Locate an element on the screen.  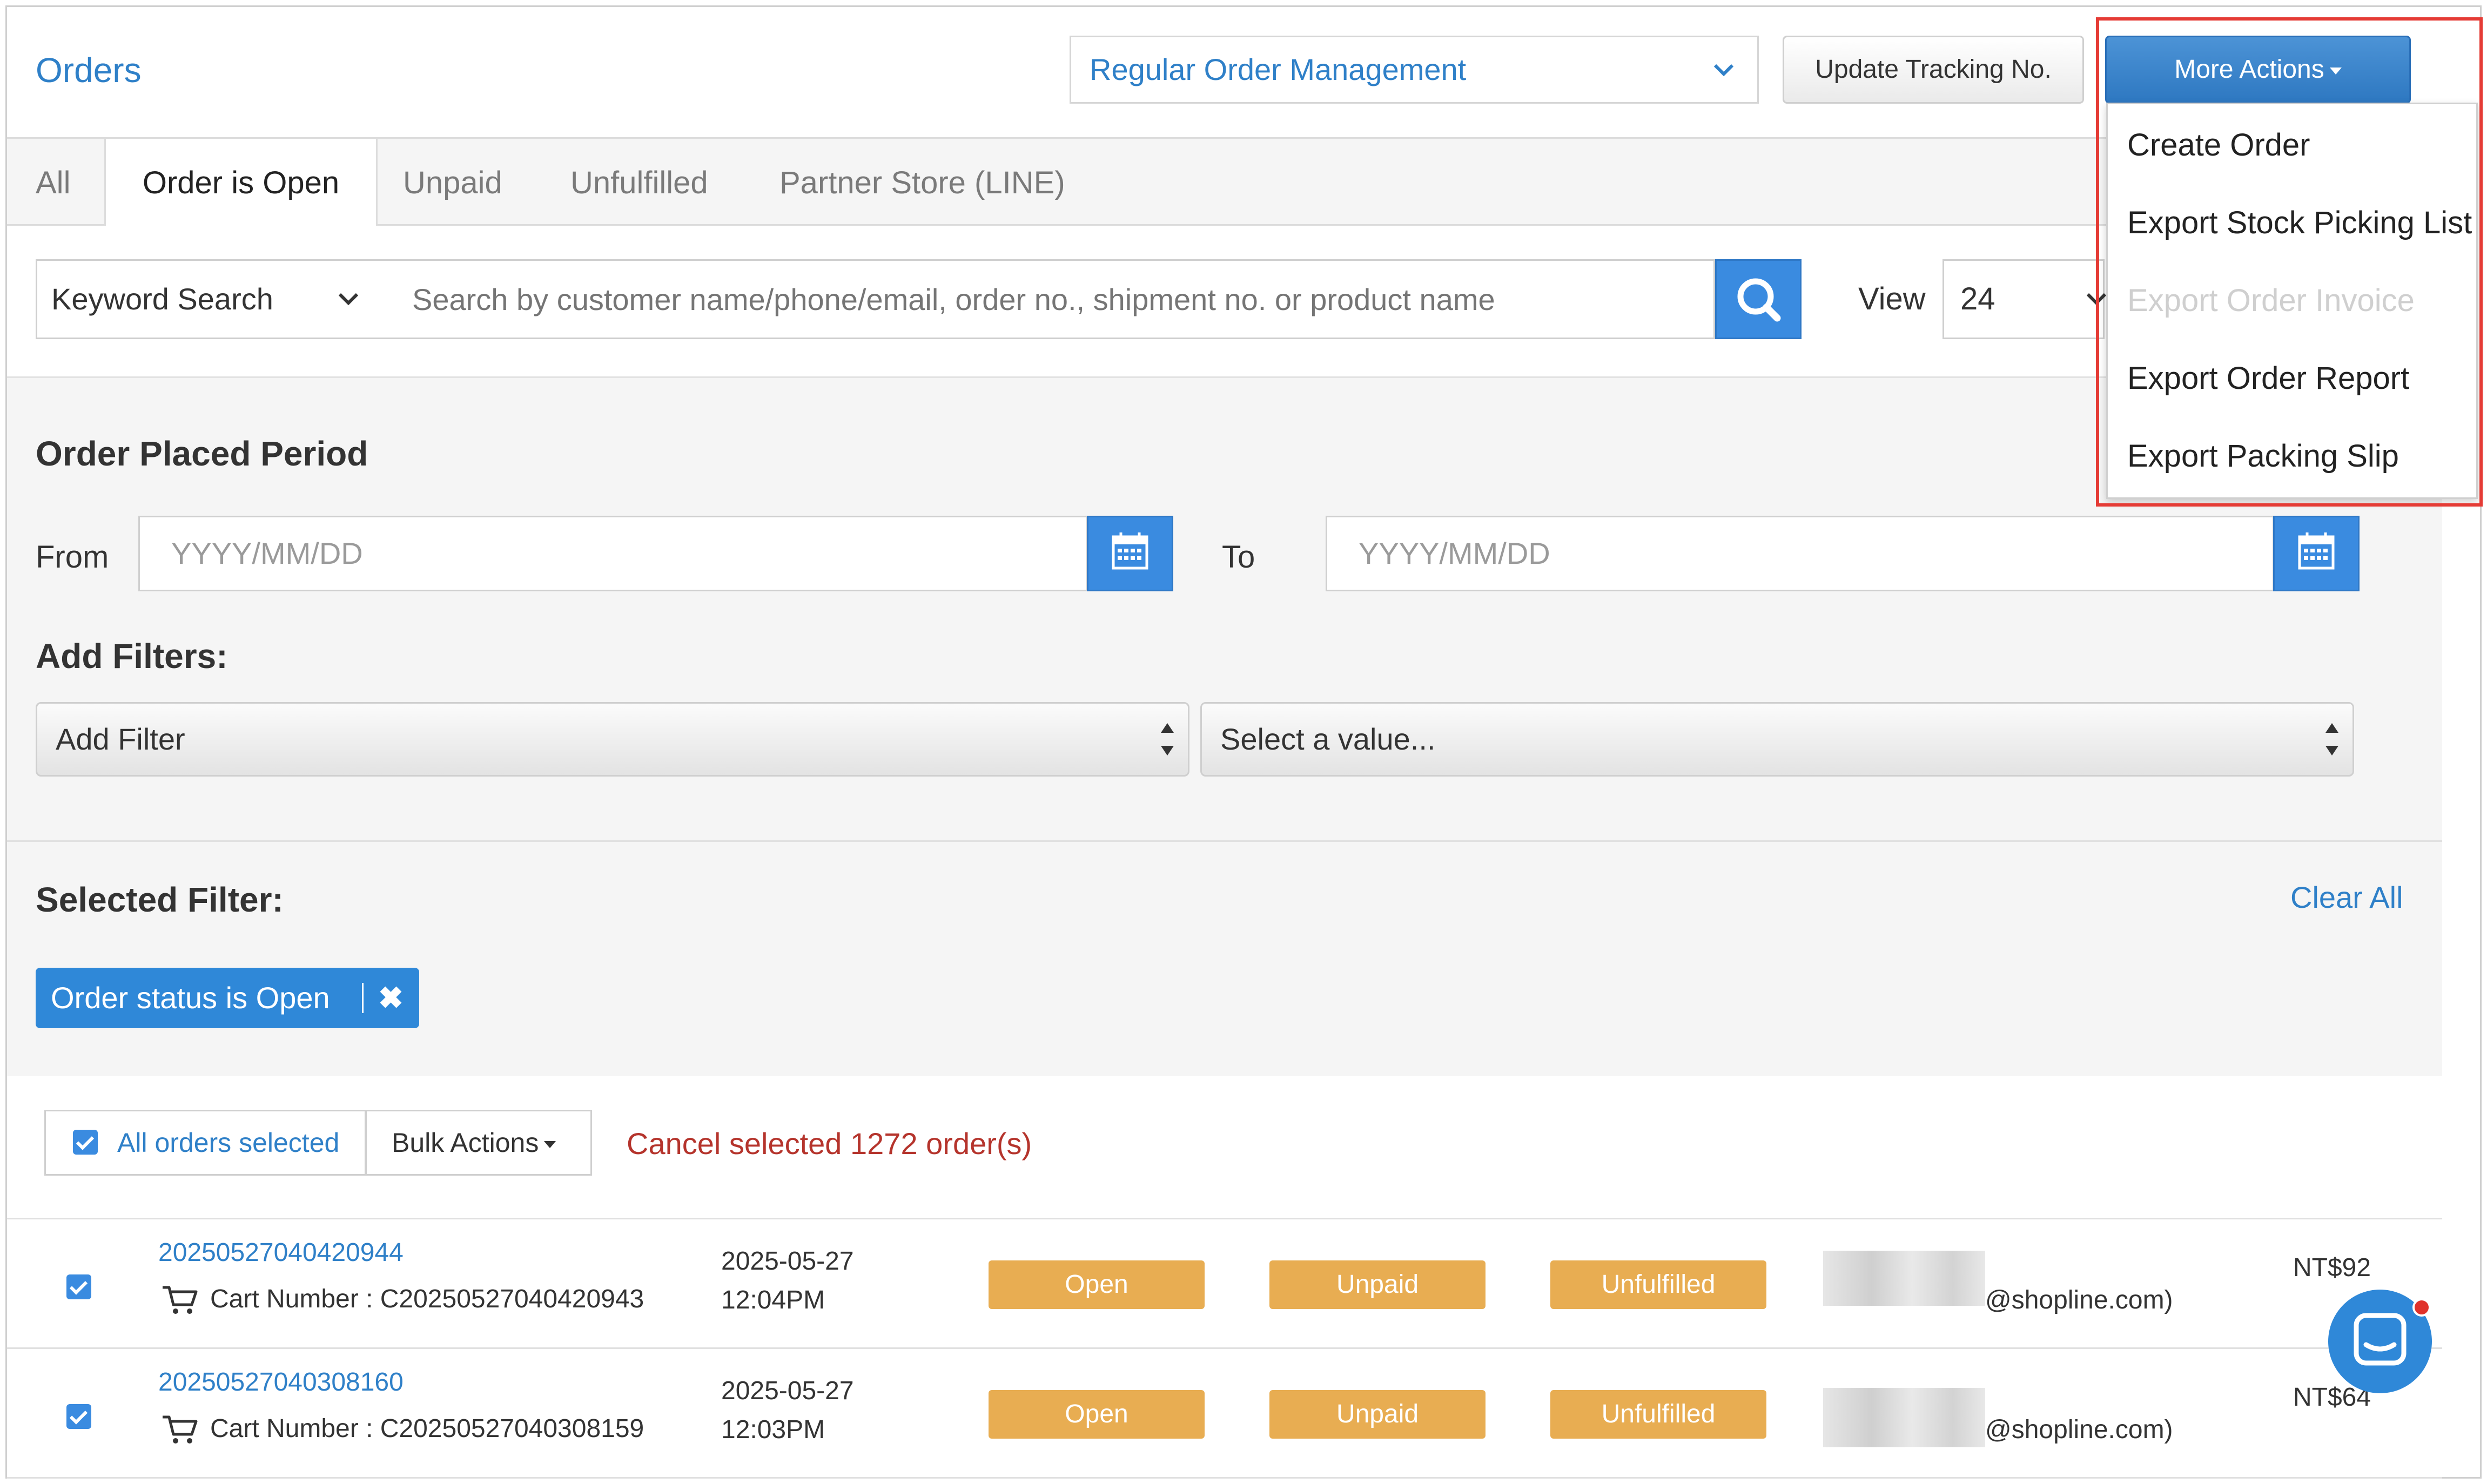
search-input is located at coordinates (1047, 299).